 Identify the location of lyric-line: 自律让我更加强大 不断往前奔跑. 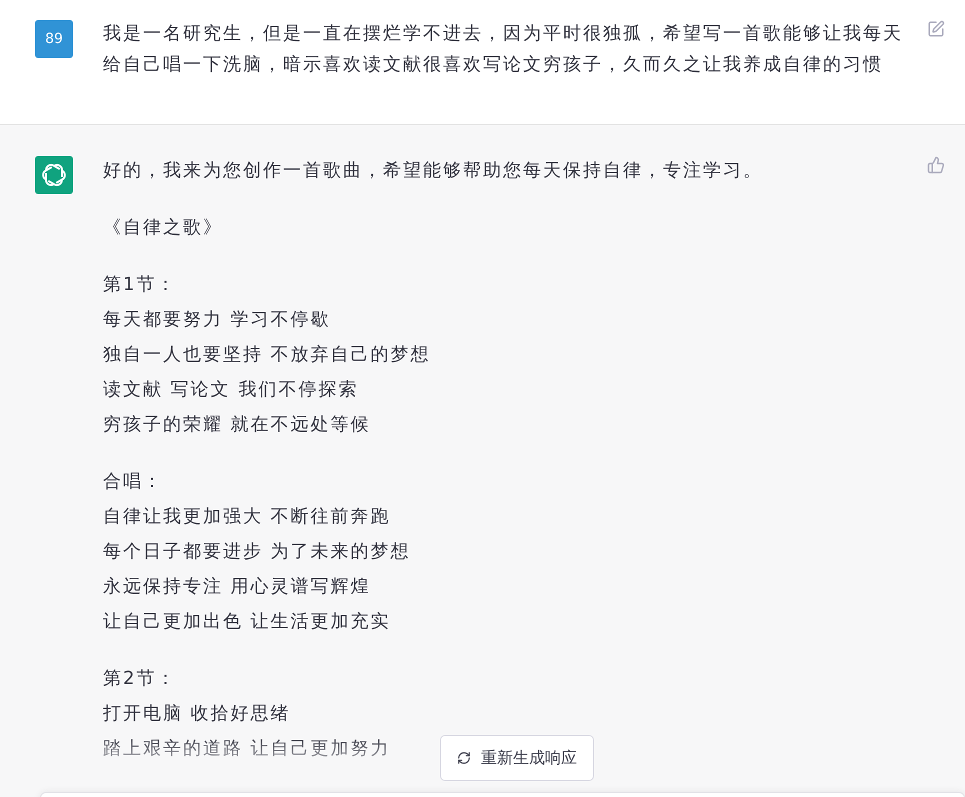
(247, 517).